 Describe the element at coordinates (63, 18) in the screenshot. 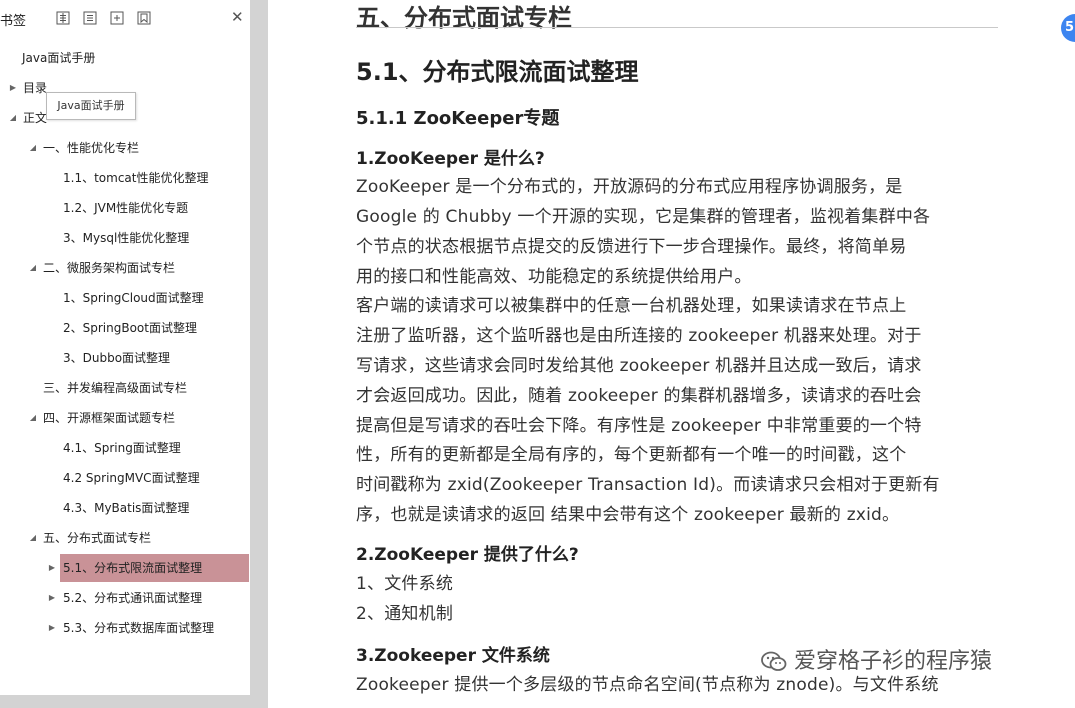

I see `expand-all-icon` at that location.